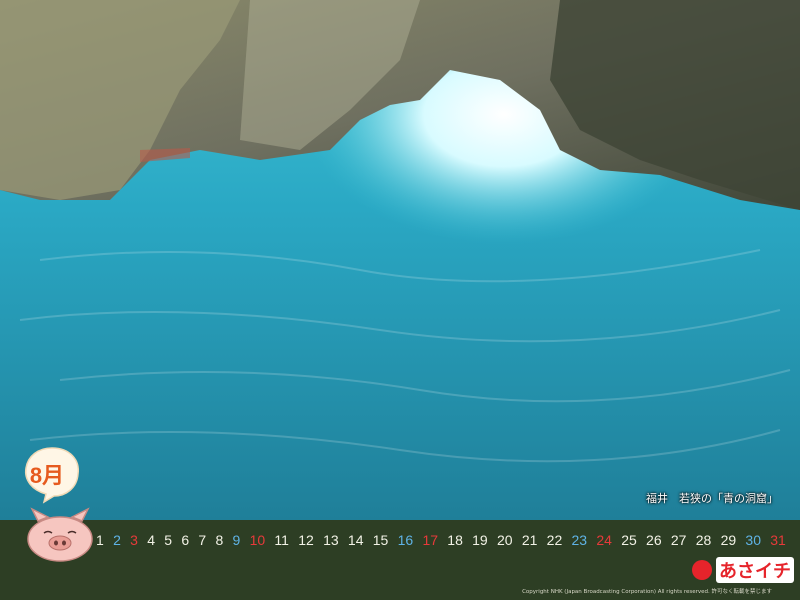 This screenshot has height=600, width=800. I want to click on calendar-day: 16, so click(405, 540).